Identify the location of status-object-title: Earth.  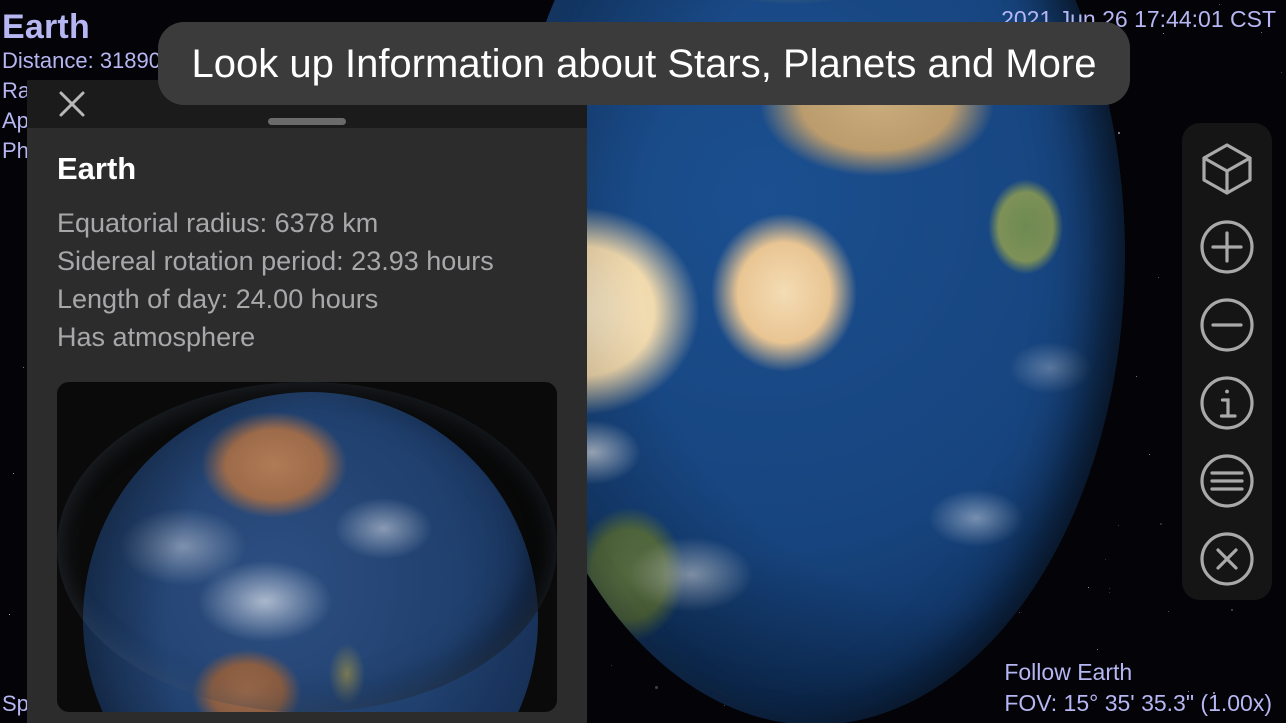
(46, 27).